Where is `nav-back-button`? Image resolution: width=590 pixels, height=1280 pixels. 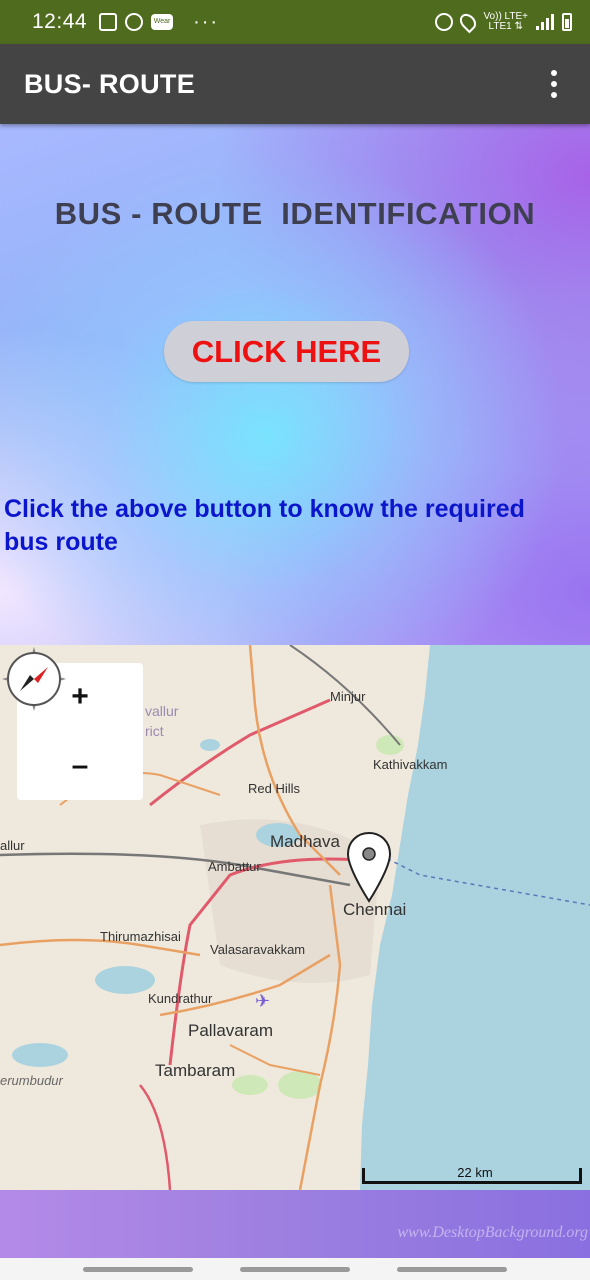
nav-back-button is located at coordinates (451, 1269).